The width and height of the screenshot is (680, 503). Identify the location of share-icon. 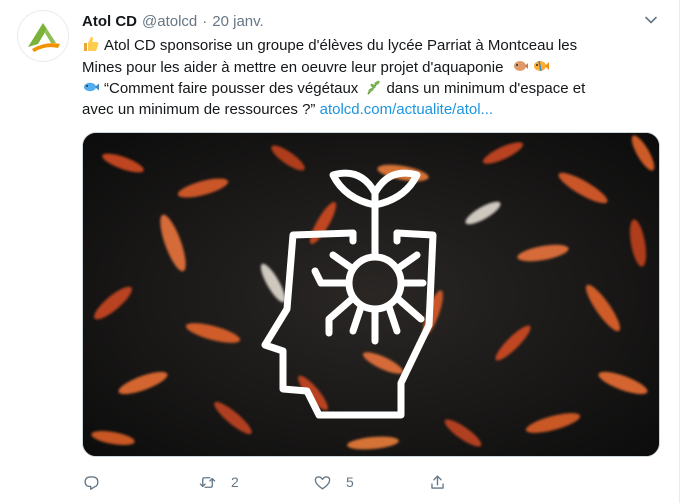
(437, 481).